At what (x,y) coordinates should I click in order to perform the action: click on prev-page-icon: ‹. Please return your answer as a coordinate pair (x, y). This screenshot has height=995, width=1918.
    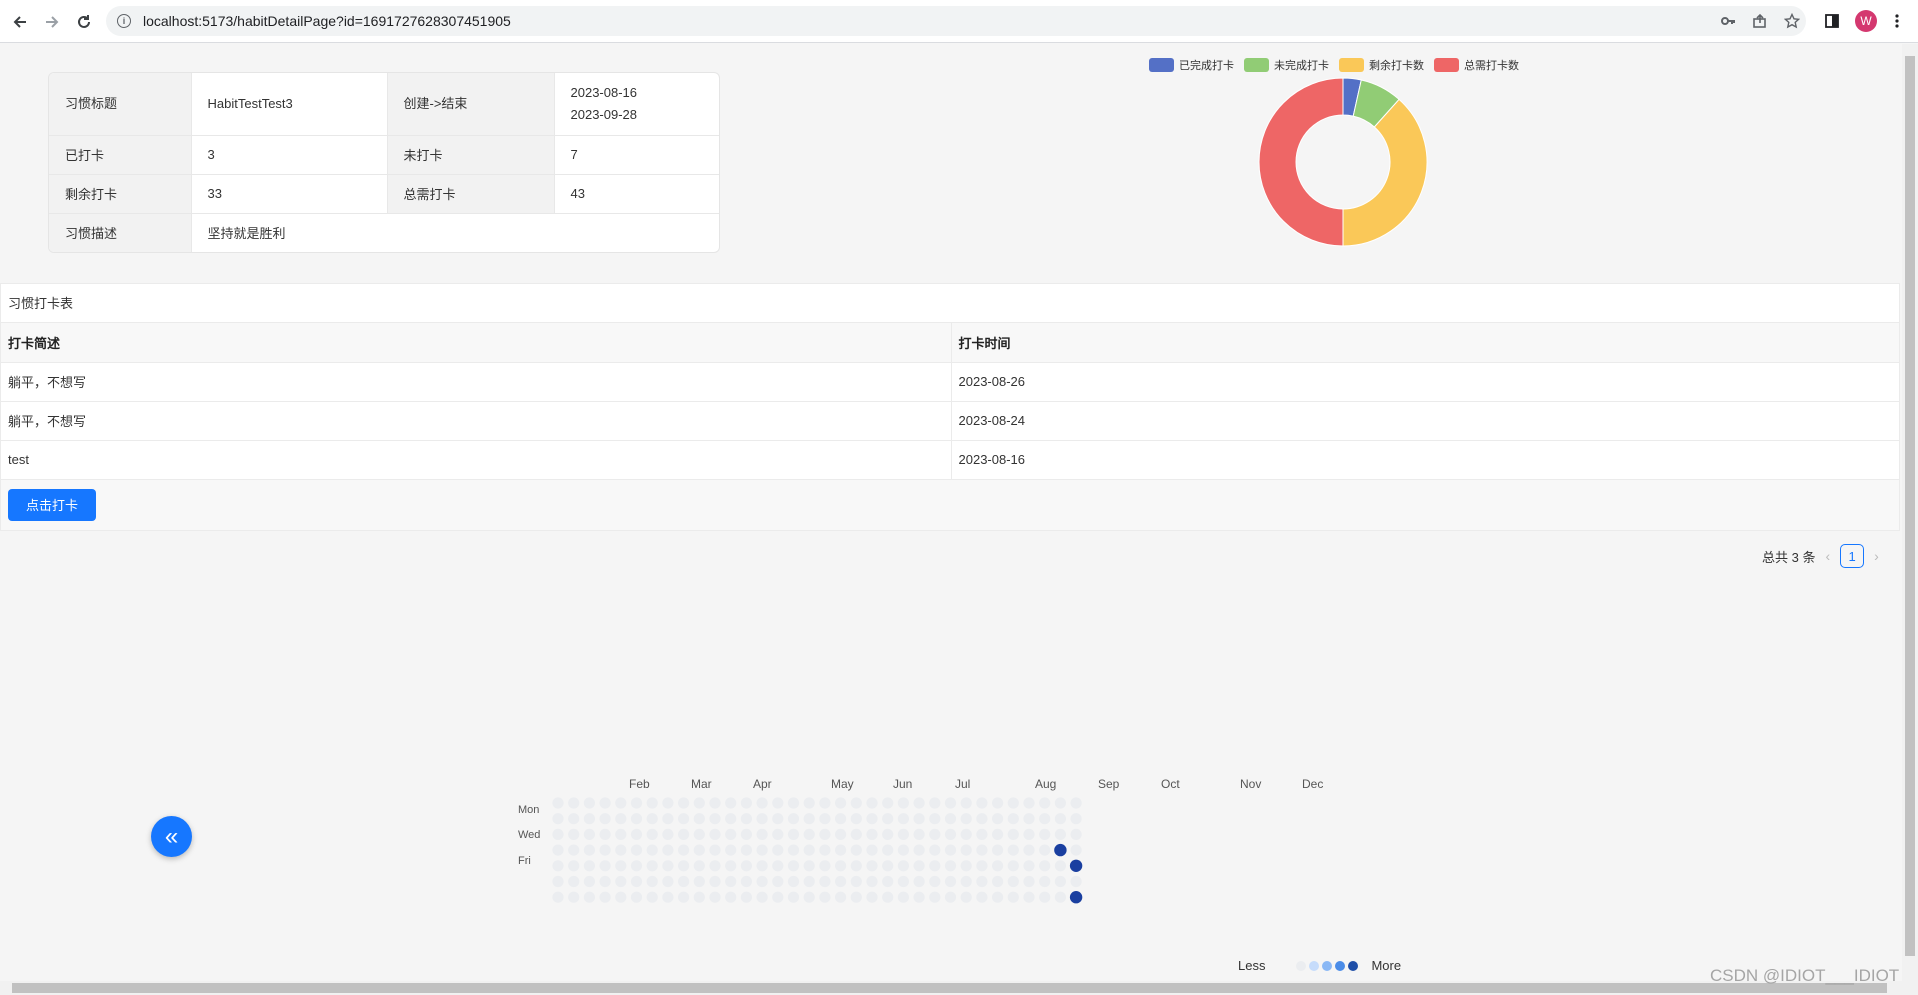
    Looking at the image, I should click on (1827, 556).